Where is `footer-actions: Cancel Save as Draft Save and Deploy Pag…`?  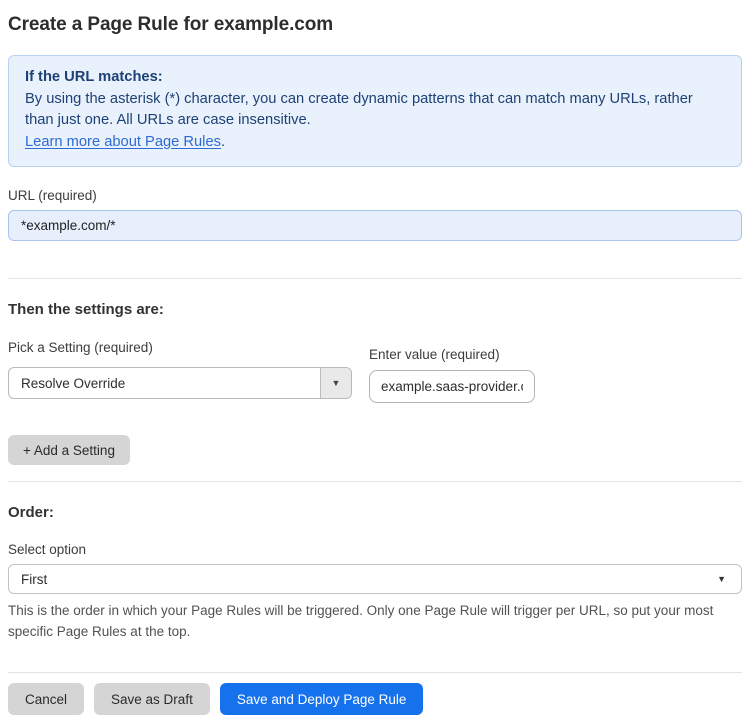 footer-actions: Cancel Save as Draft Save and Deploy Pag… is located at coordinates (375, 699).